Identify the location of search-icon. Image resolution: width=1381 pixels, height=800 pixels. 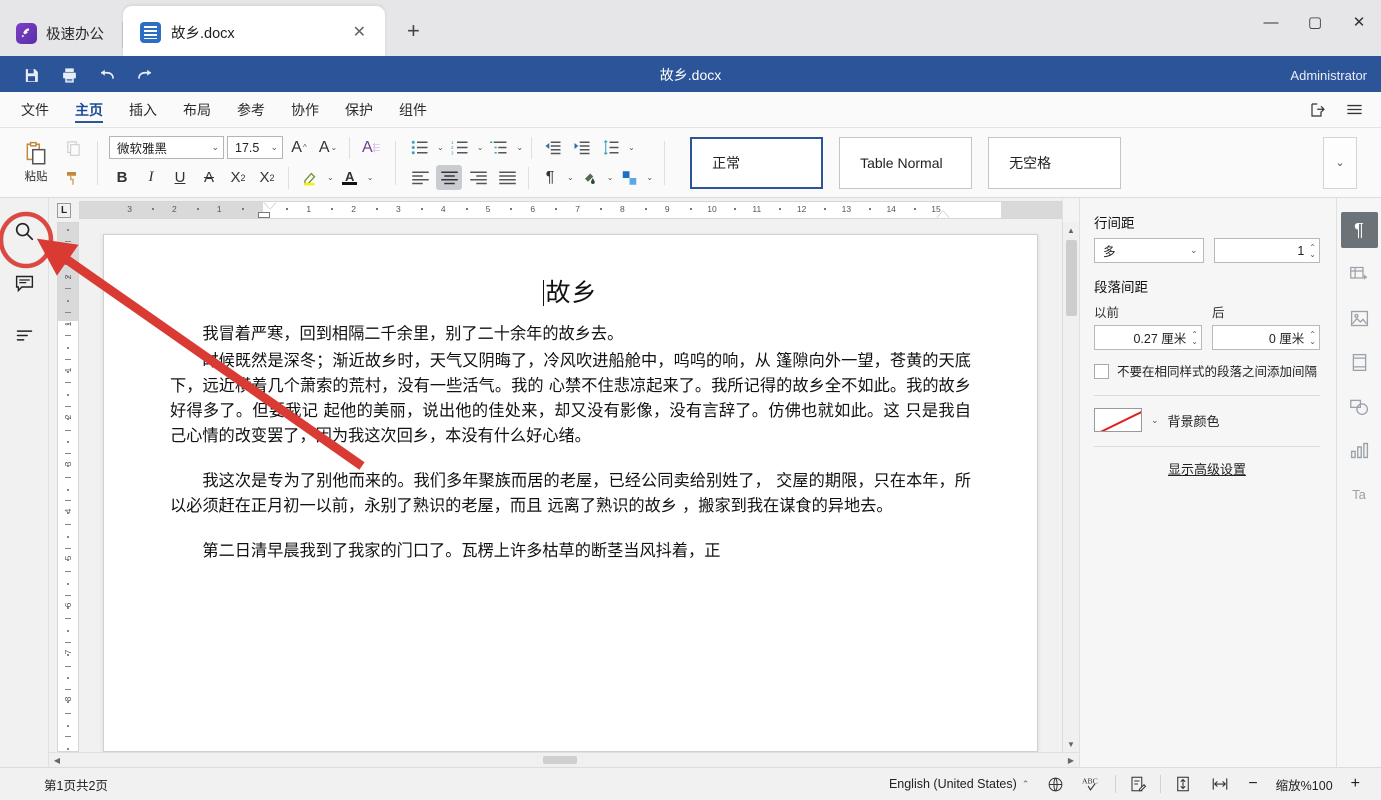
(24, 231).